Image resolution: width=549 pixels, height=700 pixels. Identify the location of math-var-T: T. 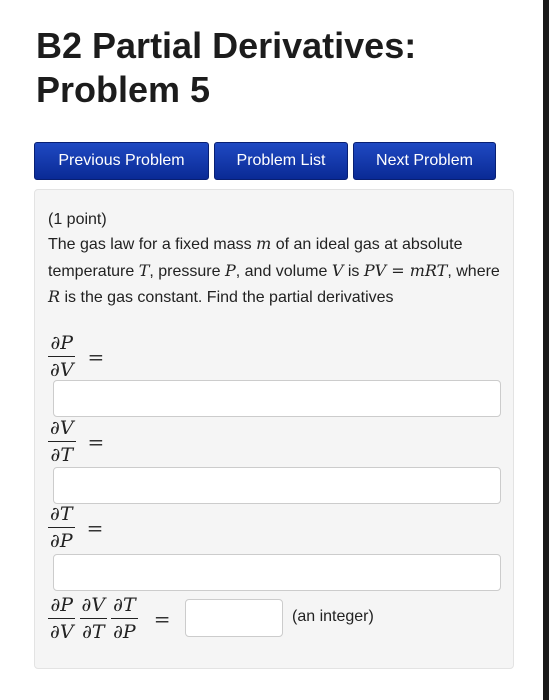
(144, 270).